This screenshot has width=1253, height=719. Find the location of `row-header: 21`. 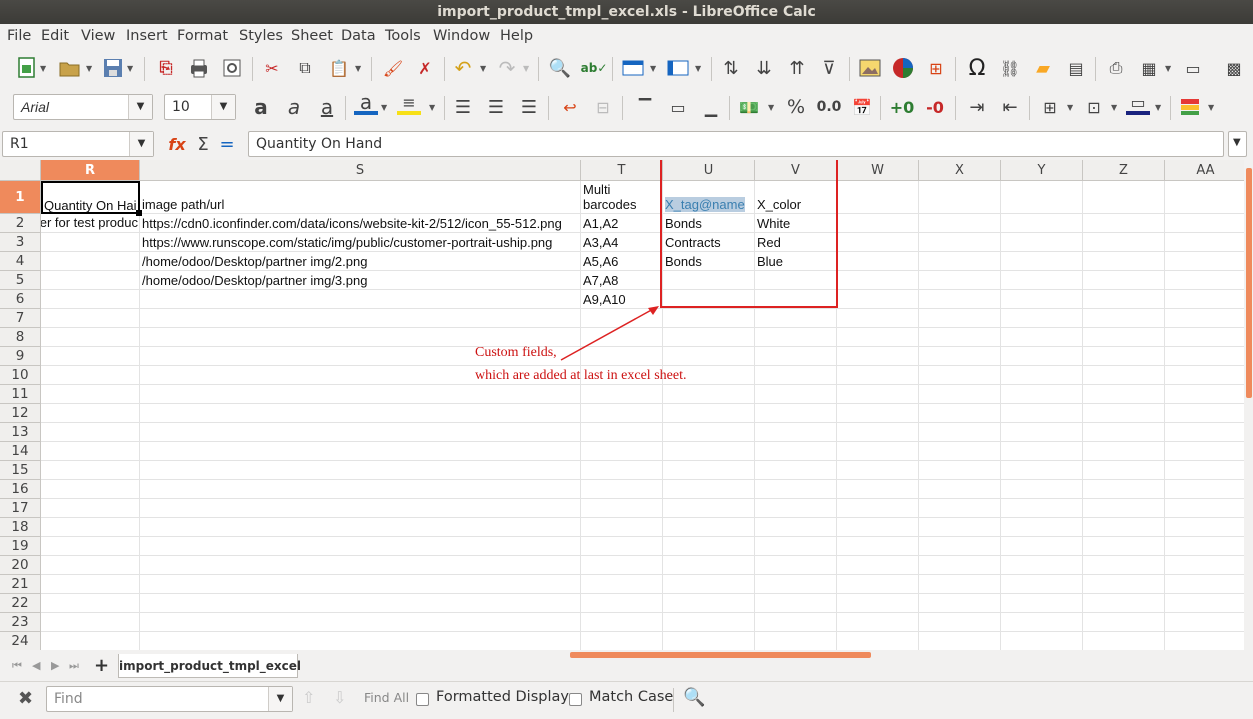

row-header: 21 is located at coordinates (20, 584).